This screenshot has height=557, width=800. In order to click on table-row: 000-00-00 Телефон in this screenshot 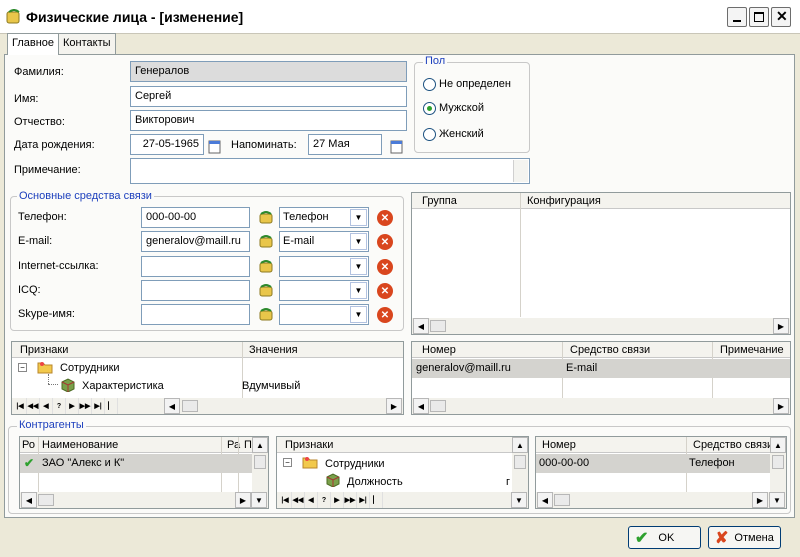, I will do `click(653, 463)`.